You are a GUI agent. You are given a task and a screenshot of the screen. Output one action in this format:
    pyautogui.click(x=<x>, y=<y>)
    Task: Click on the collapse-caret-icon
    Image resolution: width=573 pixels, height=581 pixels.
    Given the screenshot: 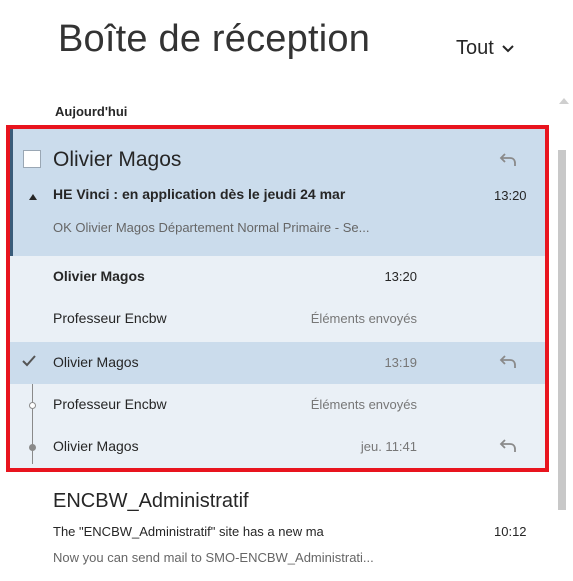 What is the action you would take?
    pyautogui.click(x=33, y=197)
    